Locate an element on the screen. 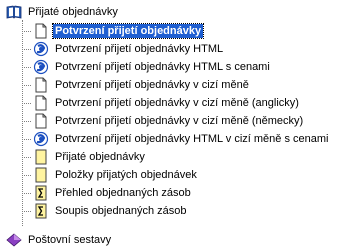 The width and height of the screenshot is (363, 250). tree-root-label: Přijaté objednávky is located at coordinates (73, 12).